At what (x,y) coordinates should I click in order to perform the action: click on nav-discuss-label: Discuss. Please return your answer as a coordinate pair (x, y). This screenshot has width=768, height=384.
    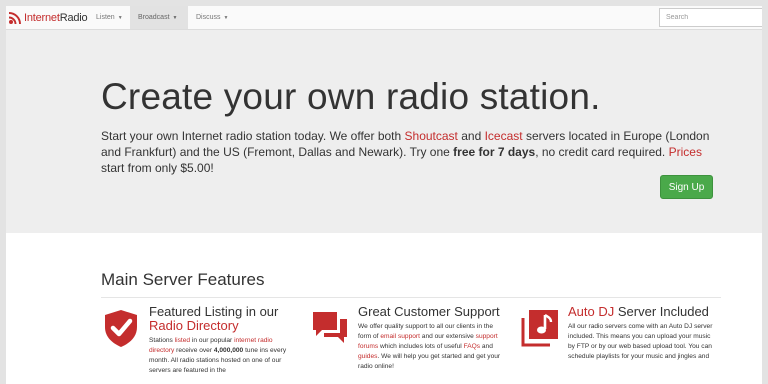
    Looking at the image, I should click on (208, 17).